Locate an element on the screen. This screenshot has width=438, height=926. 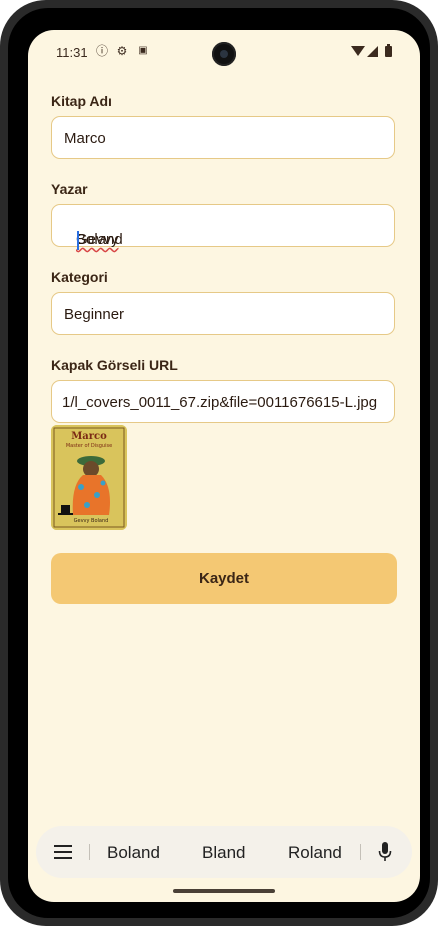
suggestion-2: Bland is located at coordinates (223, 853).